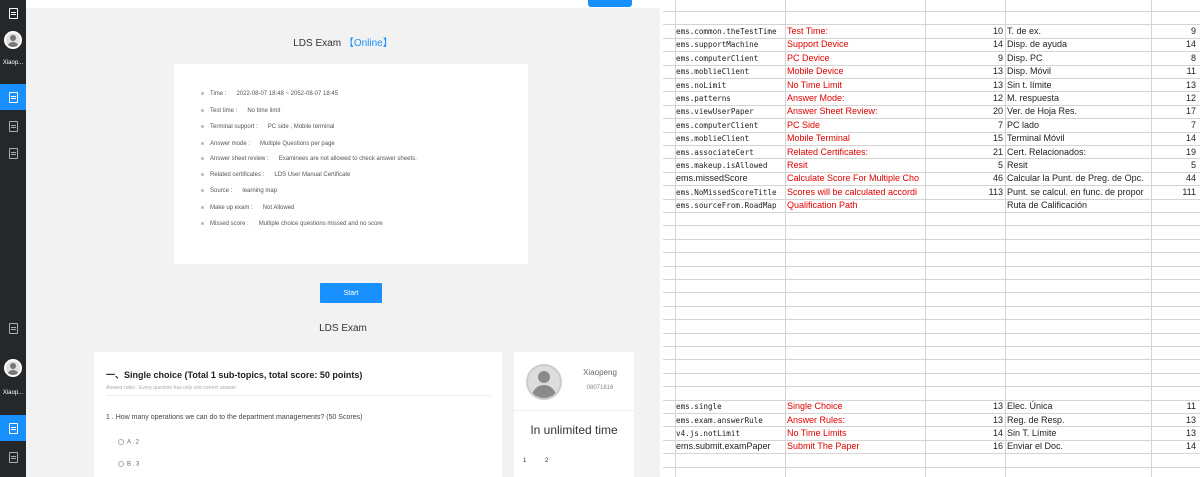 This screenshot has height=477, width=1200. Describe the element at coordinates (856, 85) in the screenshot. I see `cell-english: No Time Limit` at that location.